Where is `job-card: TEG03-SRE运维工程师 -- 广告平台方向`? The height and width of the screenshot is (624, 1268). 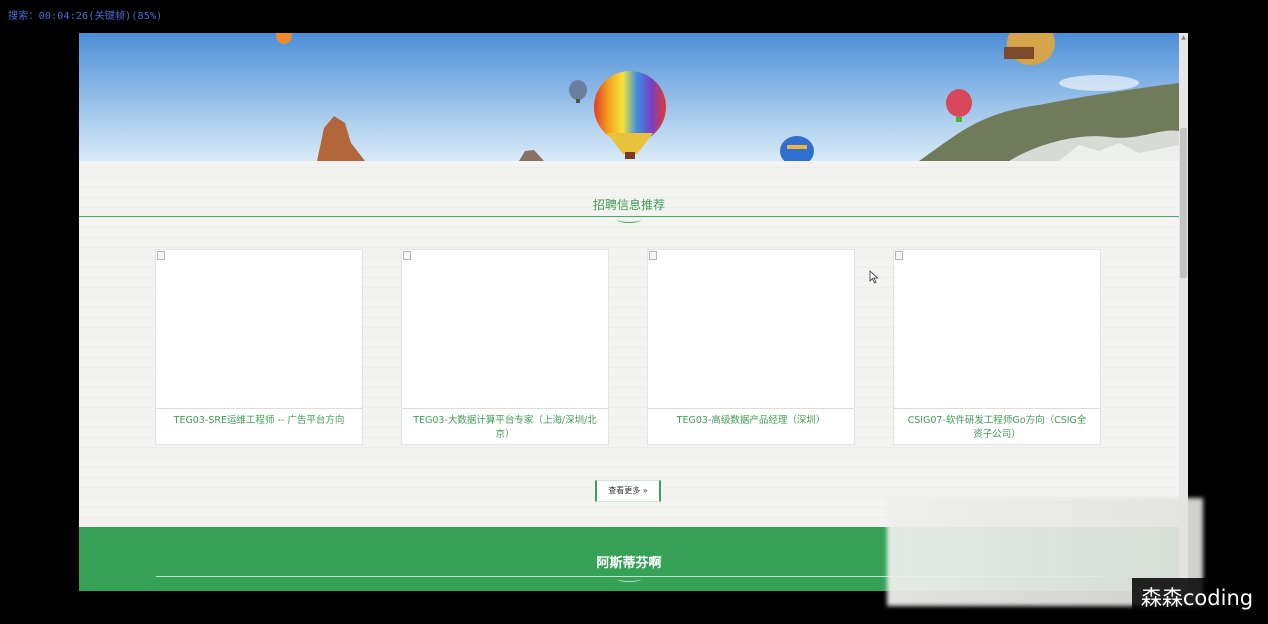 job-card: TEG03-SRE运维工程师 -- 广告平台方向 is located at coordinates (259, 347).